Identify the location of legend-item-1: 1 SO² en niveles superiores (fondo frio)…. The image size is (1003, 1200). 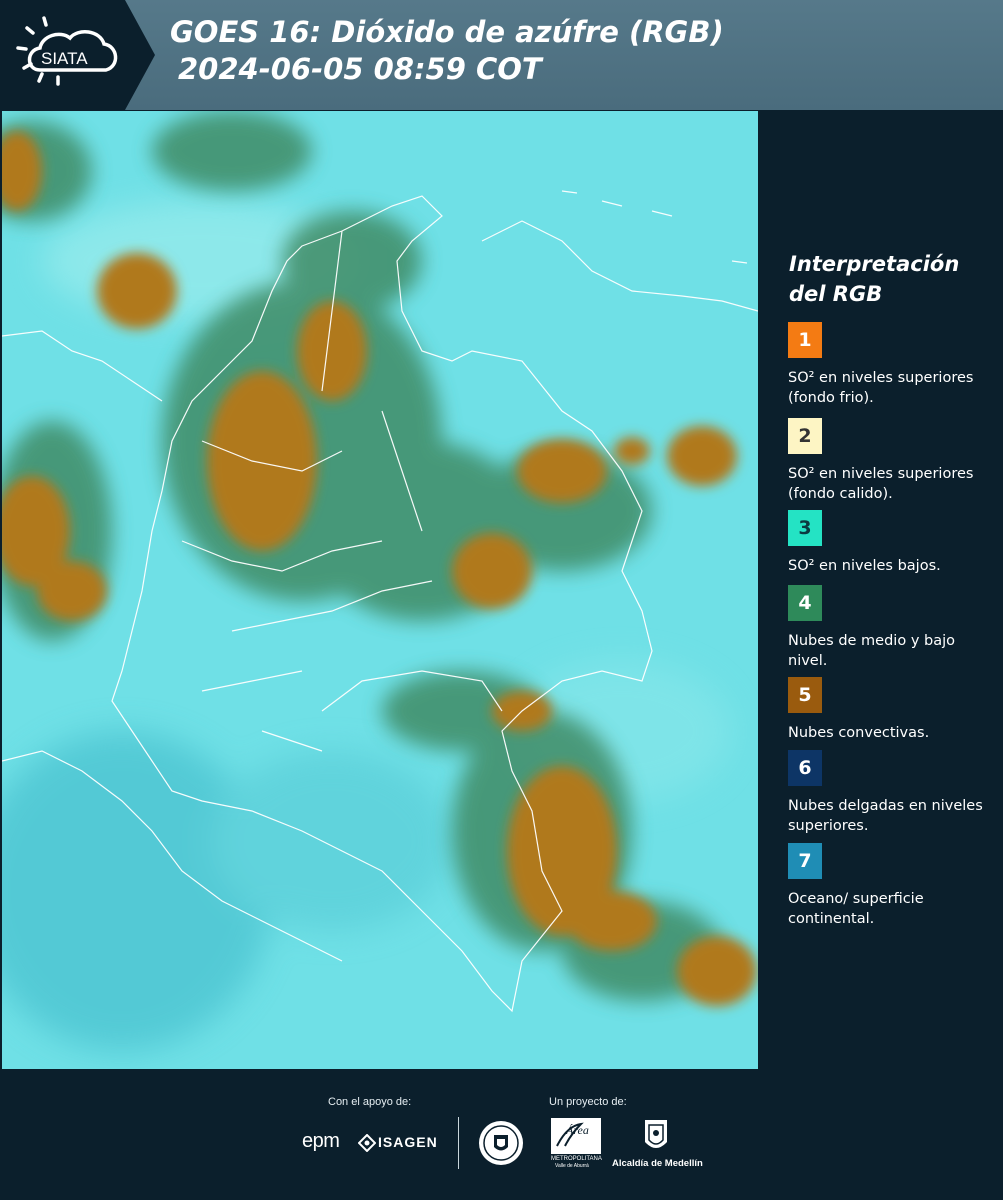
(893, 365).